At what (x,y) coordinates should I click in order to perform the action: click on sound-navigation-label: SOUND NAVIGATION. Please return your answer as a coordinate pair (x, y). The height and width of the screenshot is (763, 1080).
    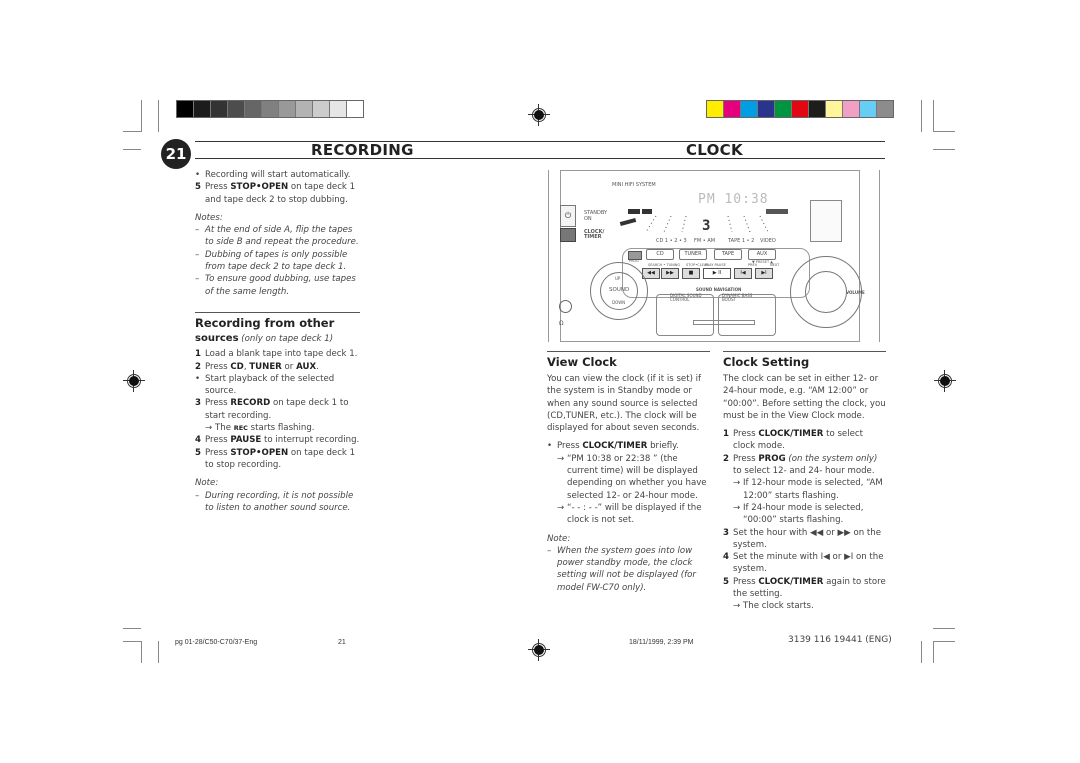
    Looking at the image, I should click on (719, 289).